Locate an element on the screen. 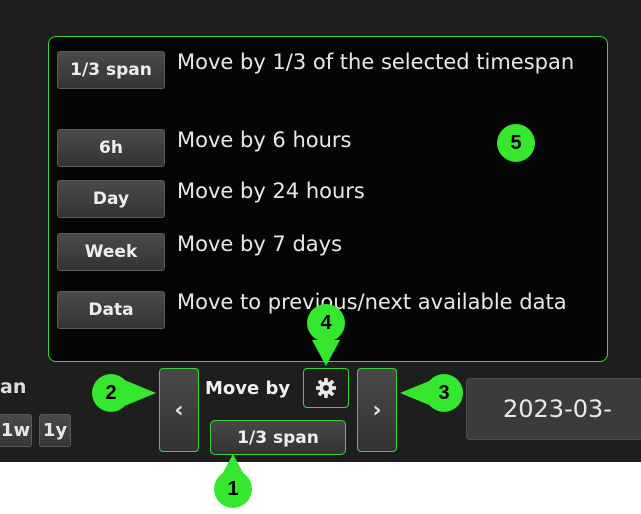  option-day-button: Day is located at coordinates (111, 199).